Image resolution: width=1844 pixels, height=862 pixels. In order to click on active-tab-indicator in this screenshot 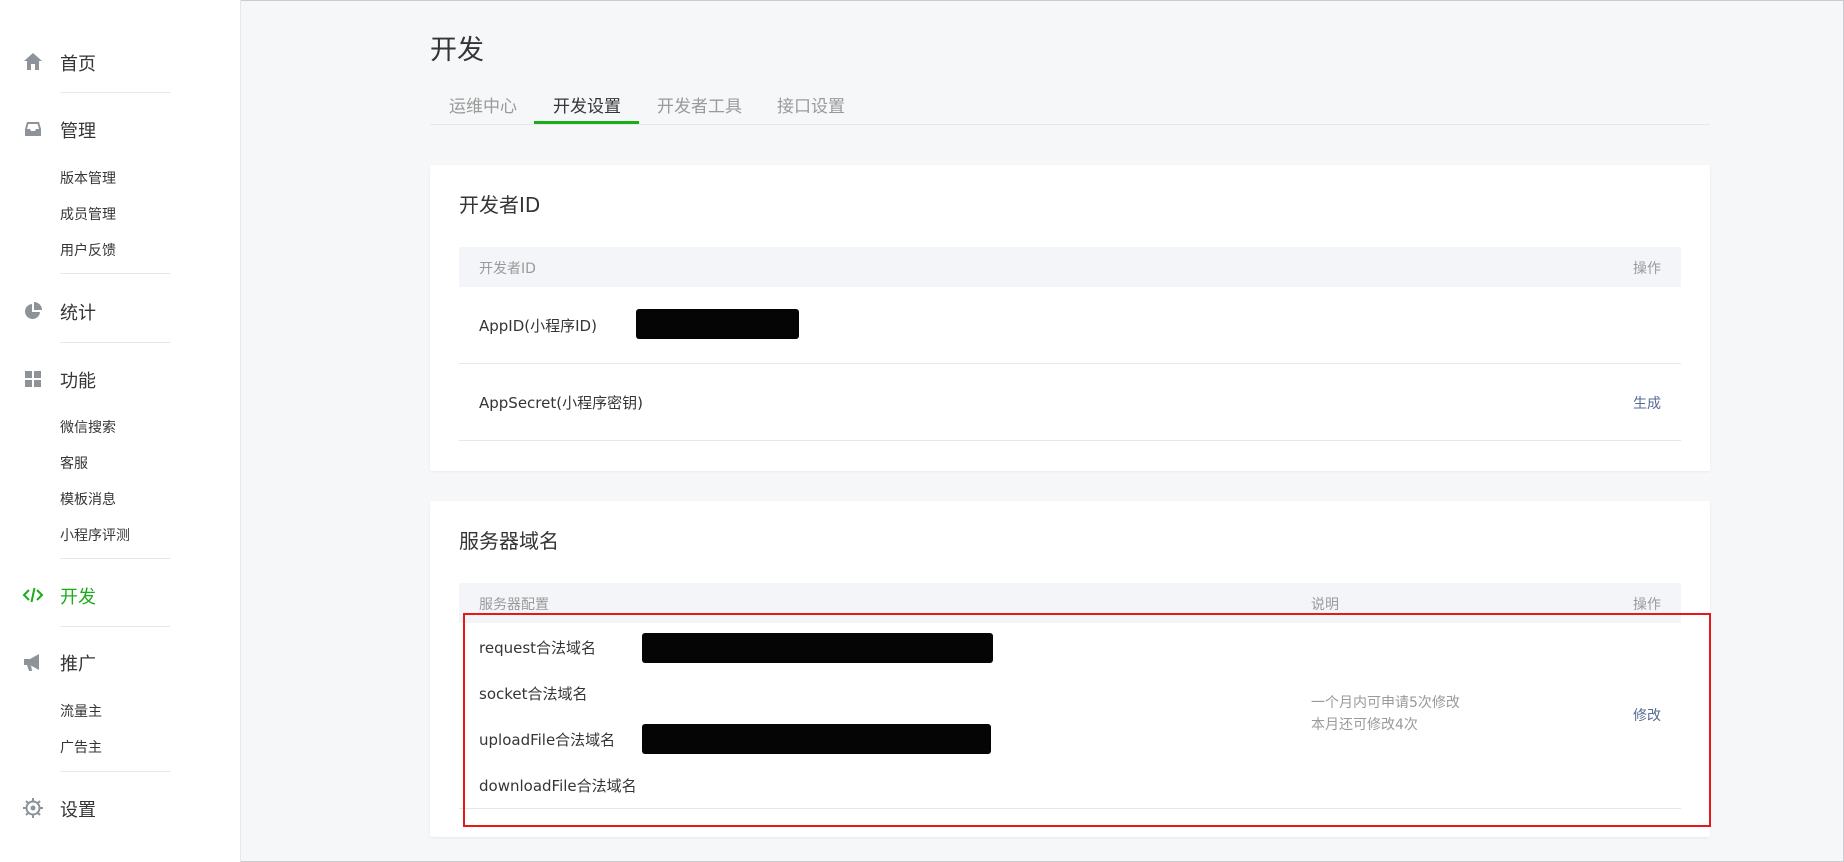, I will do `click(586, 122)`.